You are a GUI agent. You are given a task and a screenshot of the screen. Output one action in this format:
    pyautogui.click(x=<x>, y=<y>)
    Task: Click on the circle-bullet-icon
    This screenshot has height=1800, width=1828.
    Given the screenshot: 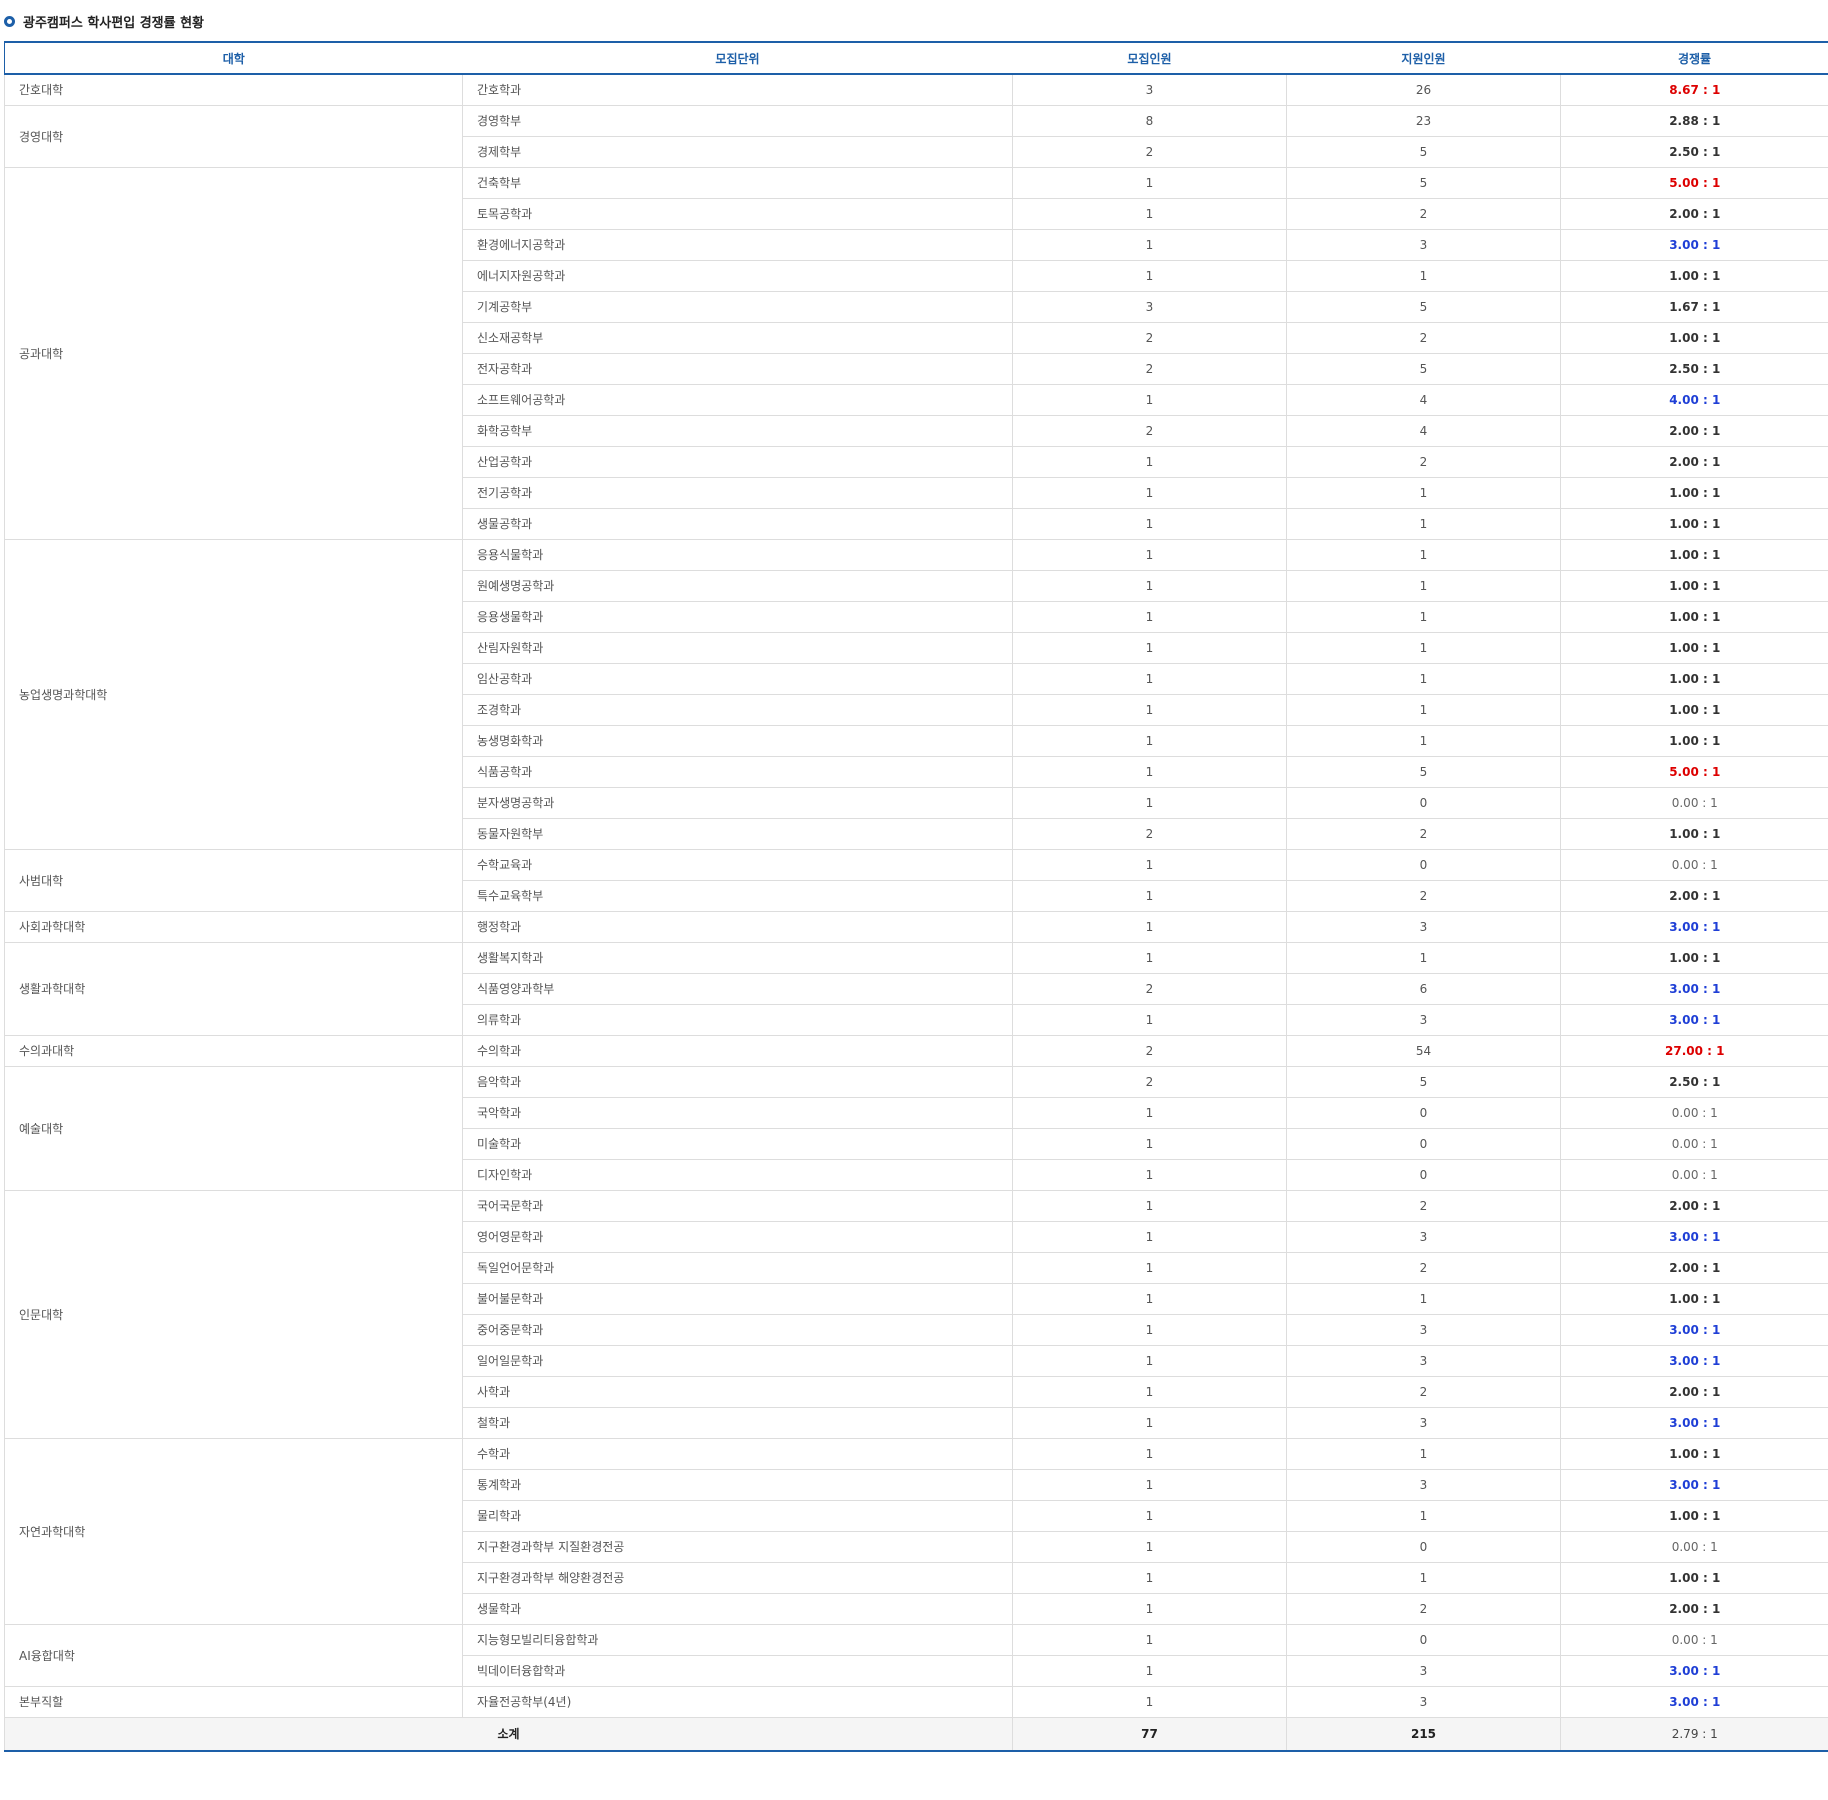 What is the action you would take?
    pyautogui.click(x=9, y=21)
    